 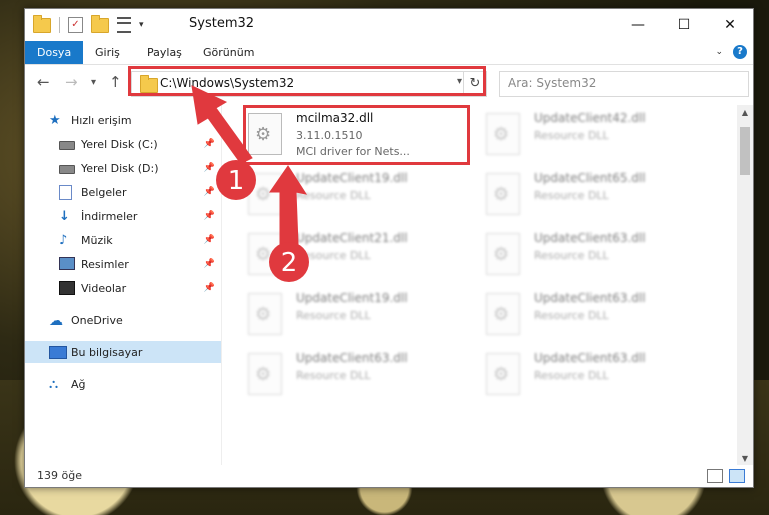 I want to click on tab-file: Dosya, so click(x=54, y=52).